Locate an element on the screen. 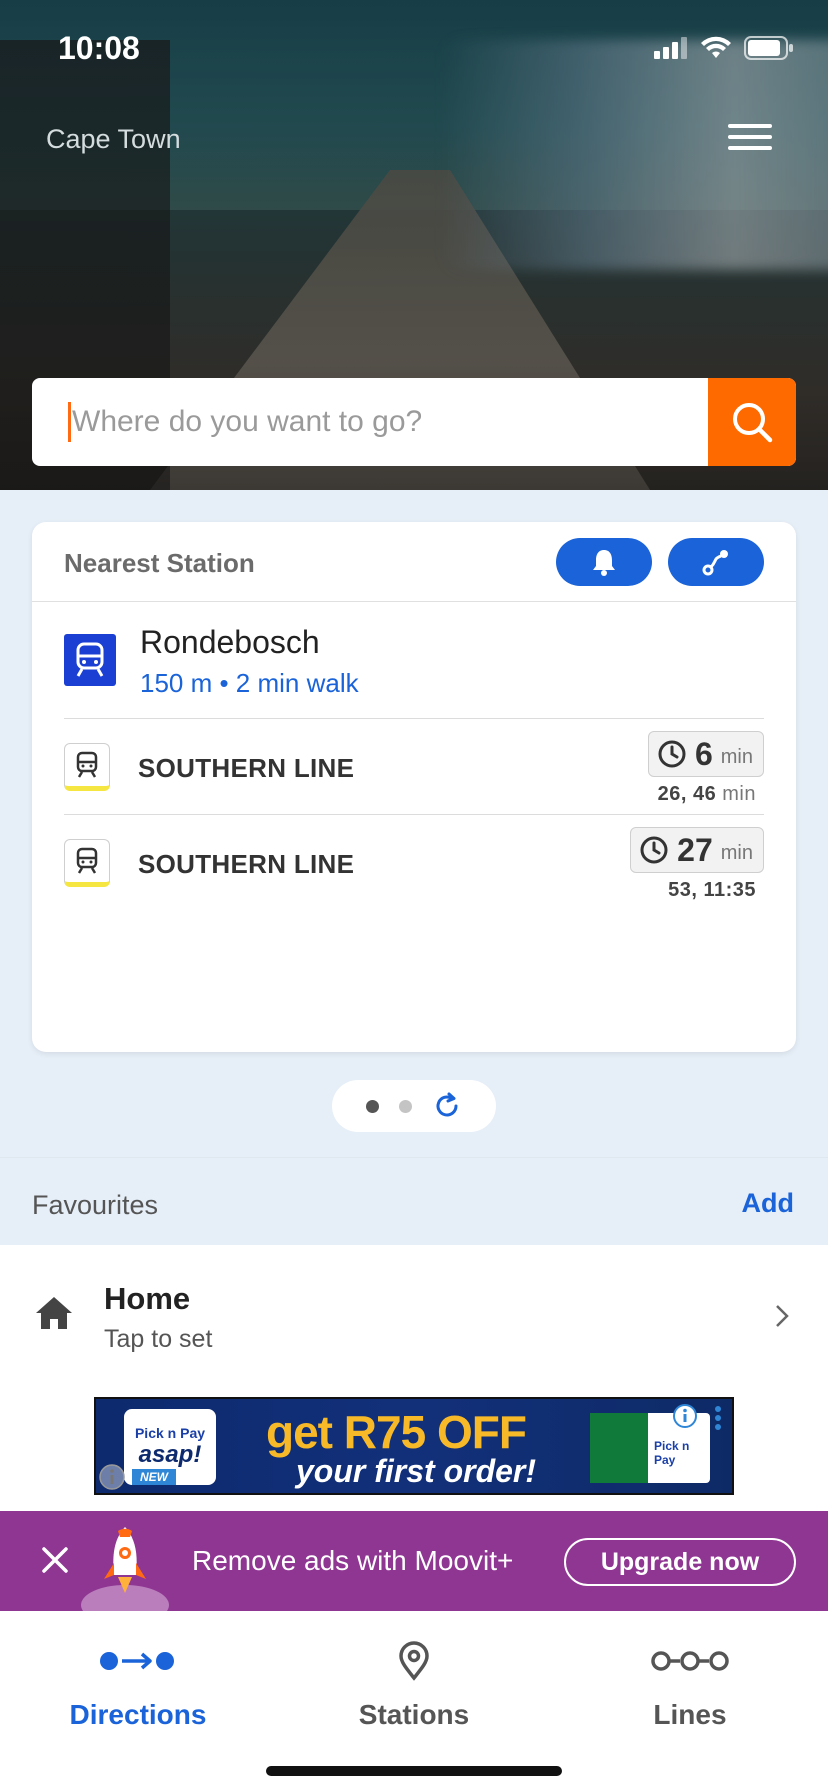 The height and width of the screenshot is (1792, 828). ad-more-icon is located at coordinates (718, 1418).